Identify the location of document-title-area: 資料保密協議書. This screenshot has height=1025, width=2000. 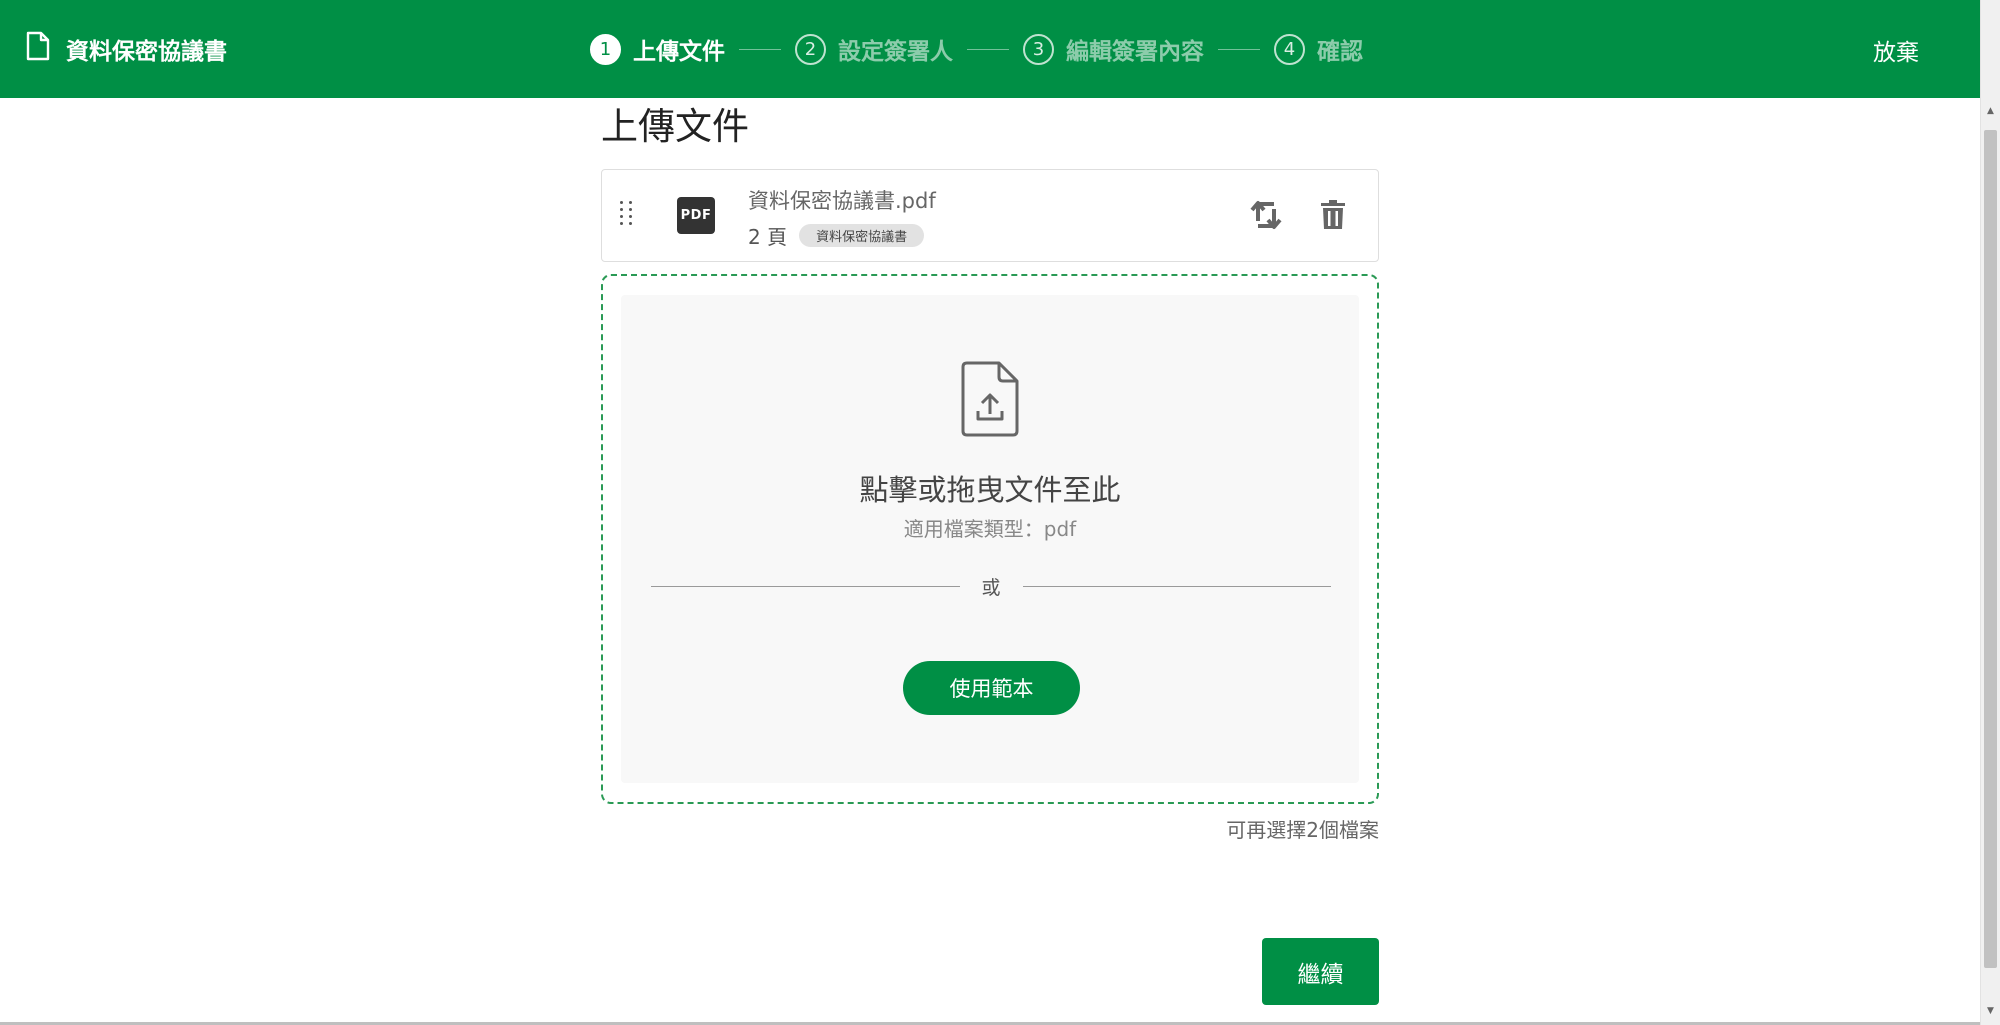
(126, 49).